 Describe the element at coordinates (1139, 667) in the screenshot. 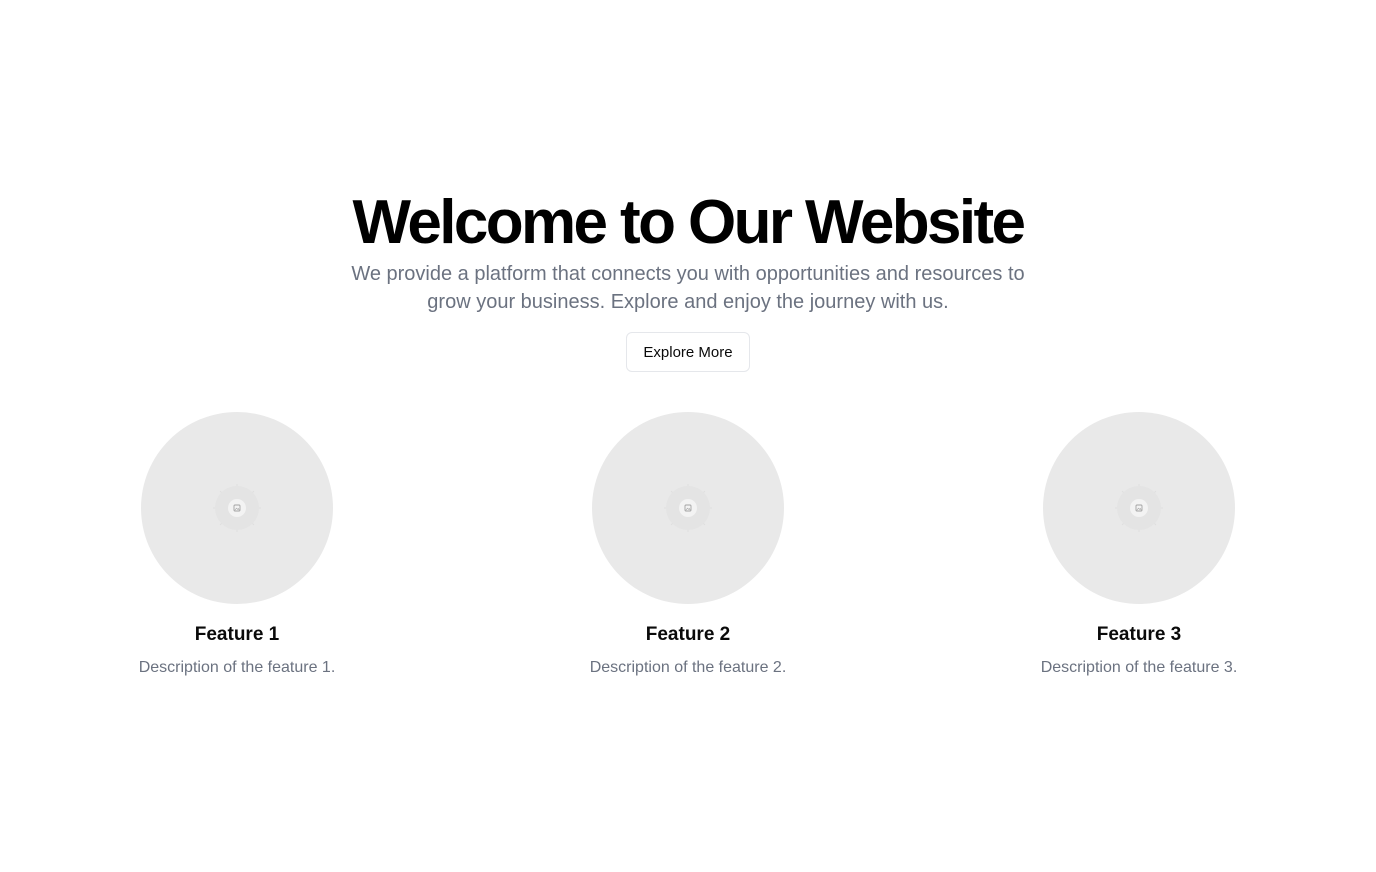

I see `feature-description: Description of the feature 3.` at that location.